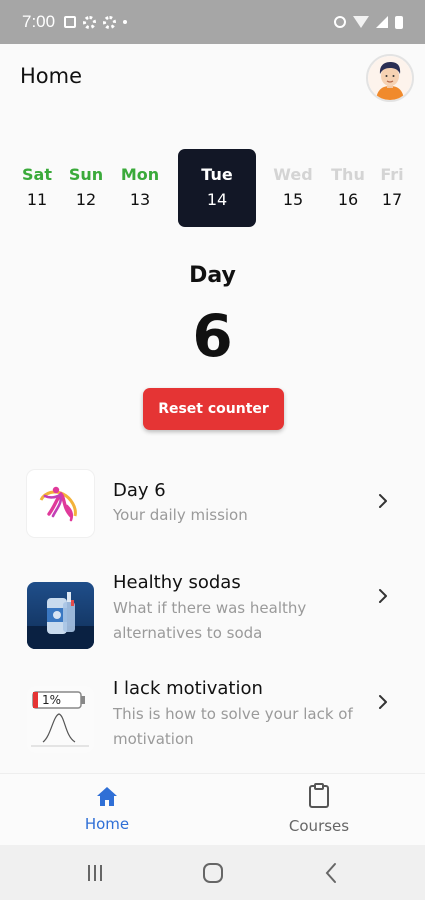 The height and width of the screenshot is (900, 425). I want to click on day-number: 17, so click(392, 199).